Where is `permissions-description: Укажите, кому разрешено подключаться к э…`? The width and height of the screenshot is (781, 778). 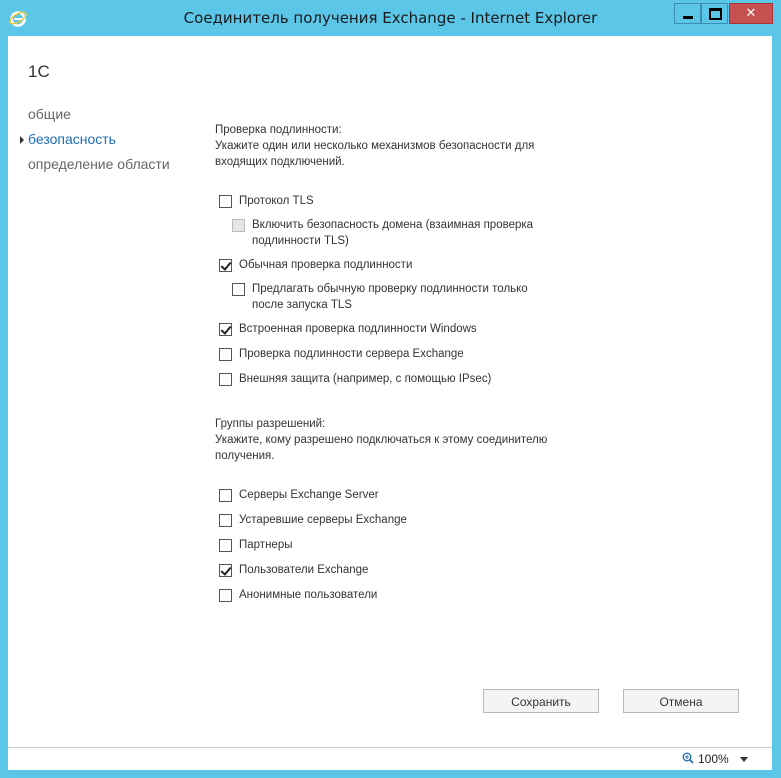
permissions-description: Укажите, кому разрешено подключаться к э… is located at coordinates (381, 448).